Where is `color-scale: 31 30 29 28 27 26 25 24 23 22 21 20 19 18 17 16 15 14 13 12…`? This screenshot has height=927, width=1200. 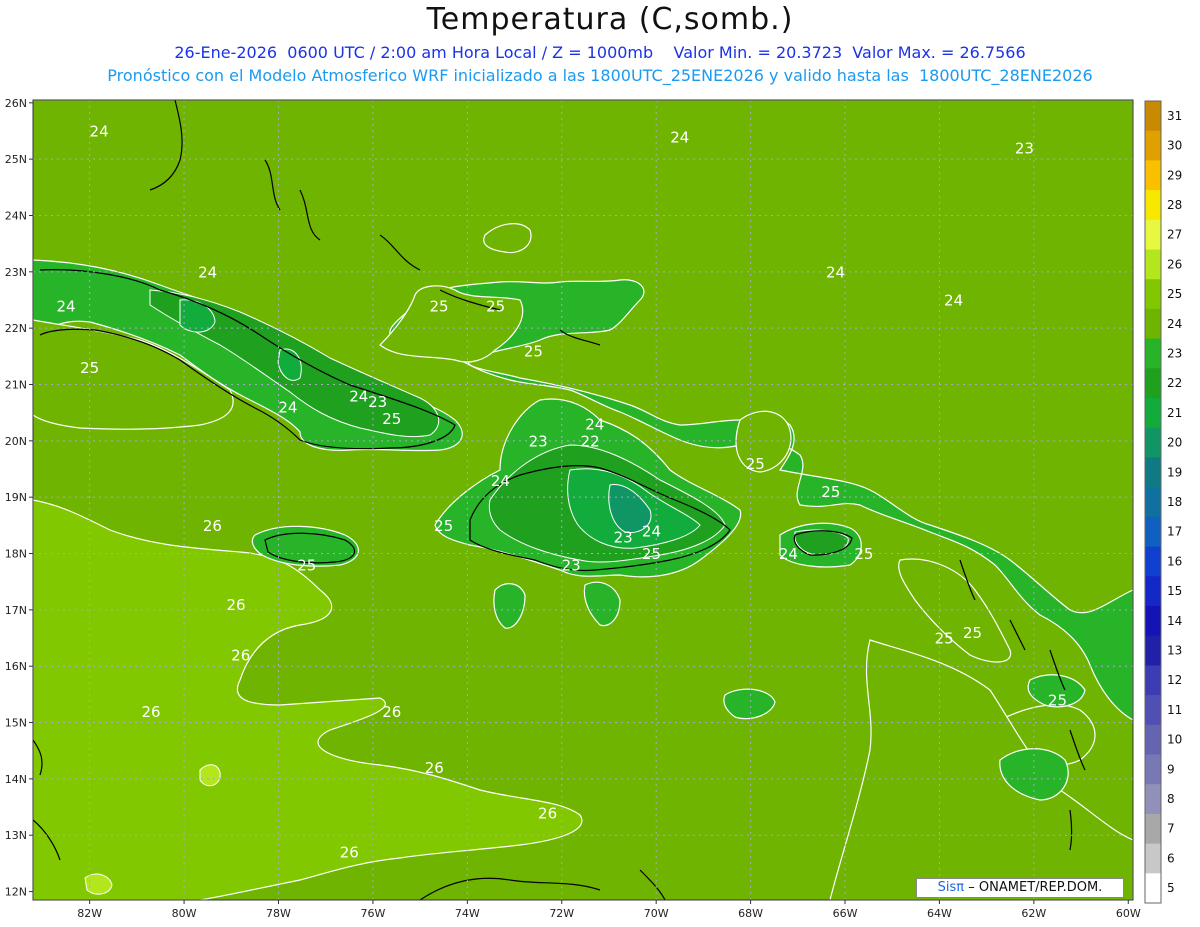 color-scale: 31 30 29 28 27 26 25 24 23 22 21 20 19 18 17 16 15 14 13 12… is located at coordinates (1163, 502).